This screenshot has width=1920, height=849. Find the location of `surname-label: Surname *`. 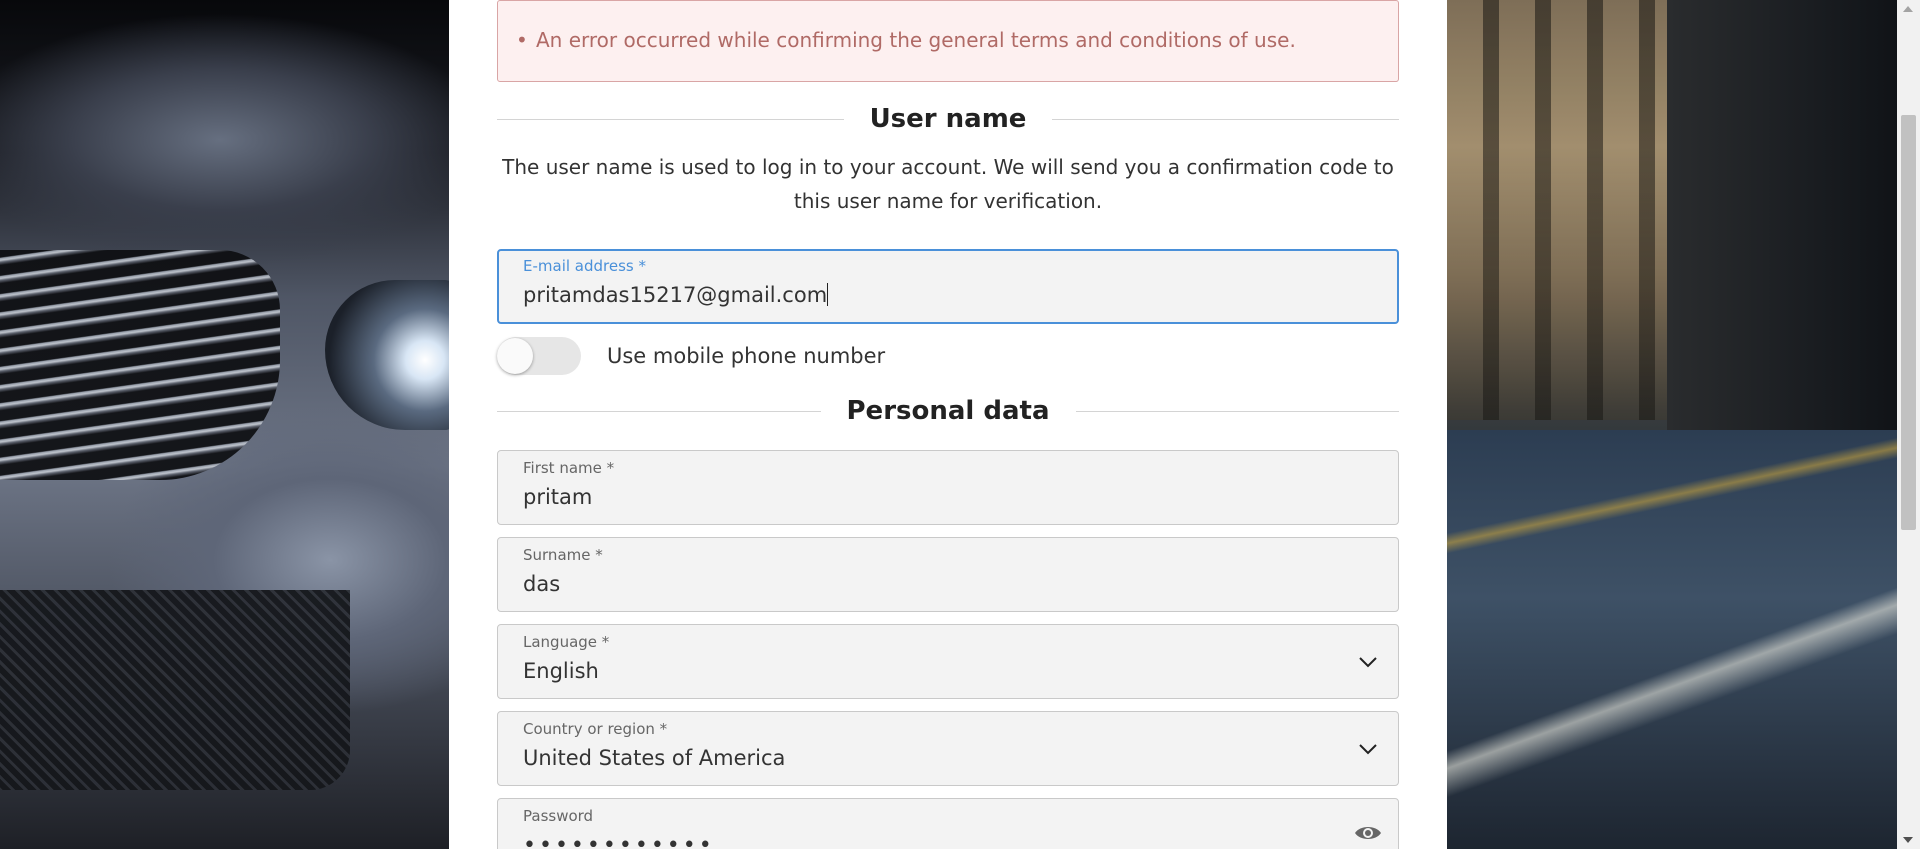

surname-label: Surname * is located at coordinates (563, 555).